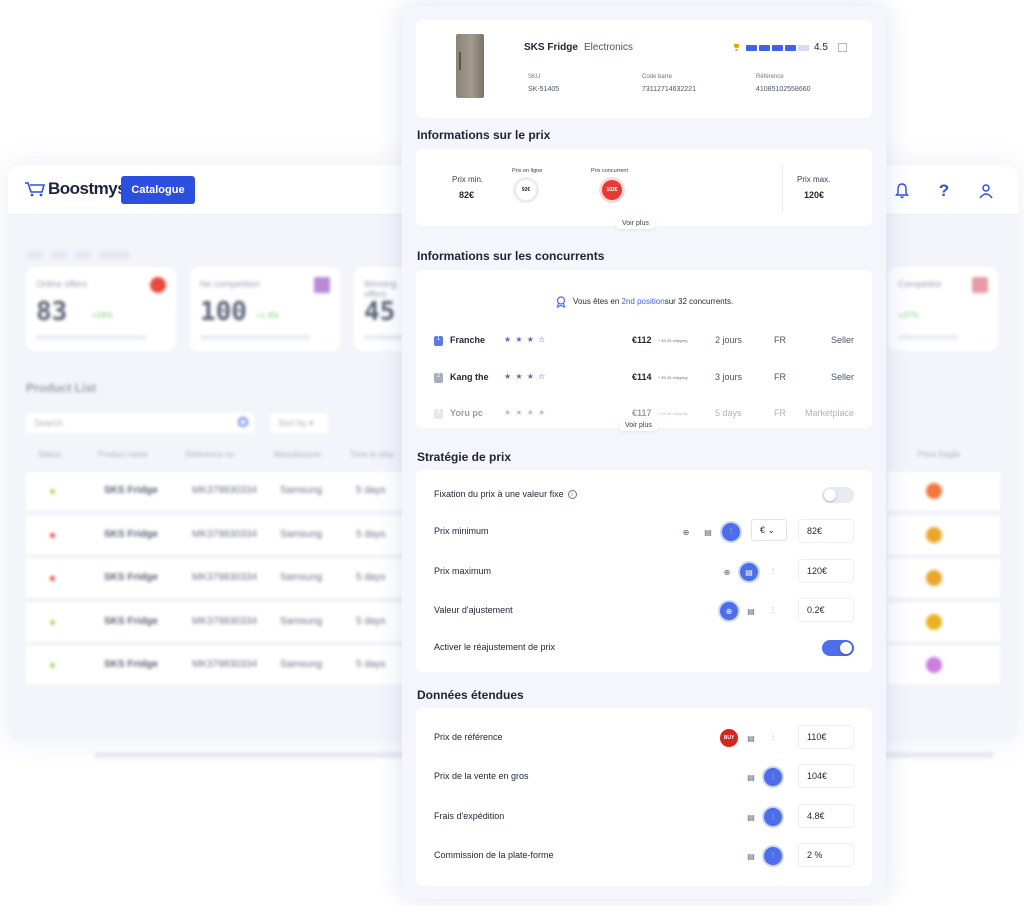 The height and width of the screenshot is (906, 1024). What do you see at coordinates (48, 423) in the screenshot?
I see `search-placeholder: Search` at bounding box center [48, 423].